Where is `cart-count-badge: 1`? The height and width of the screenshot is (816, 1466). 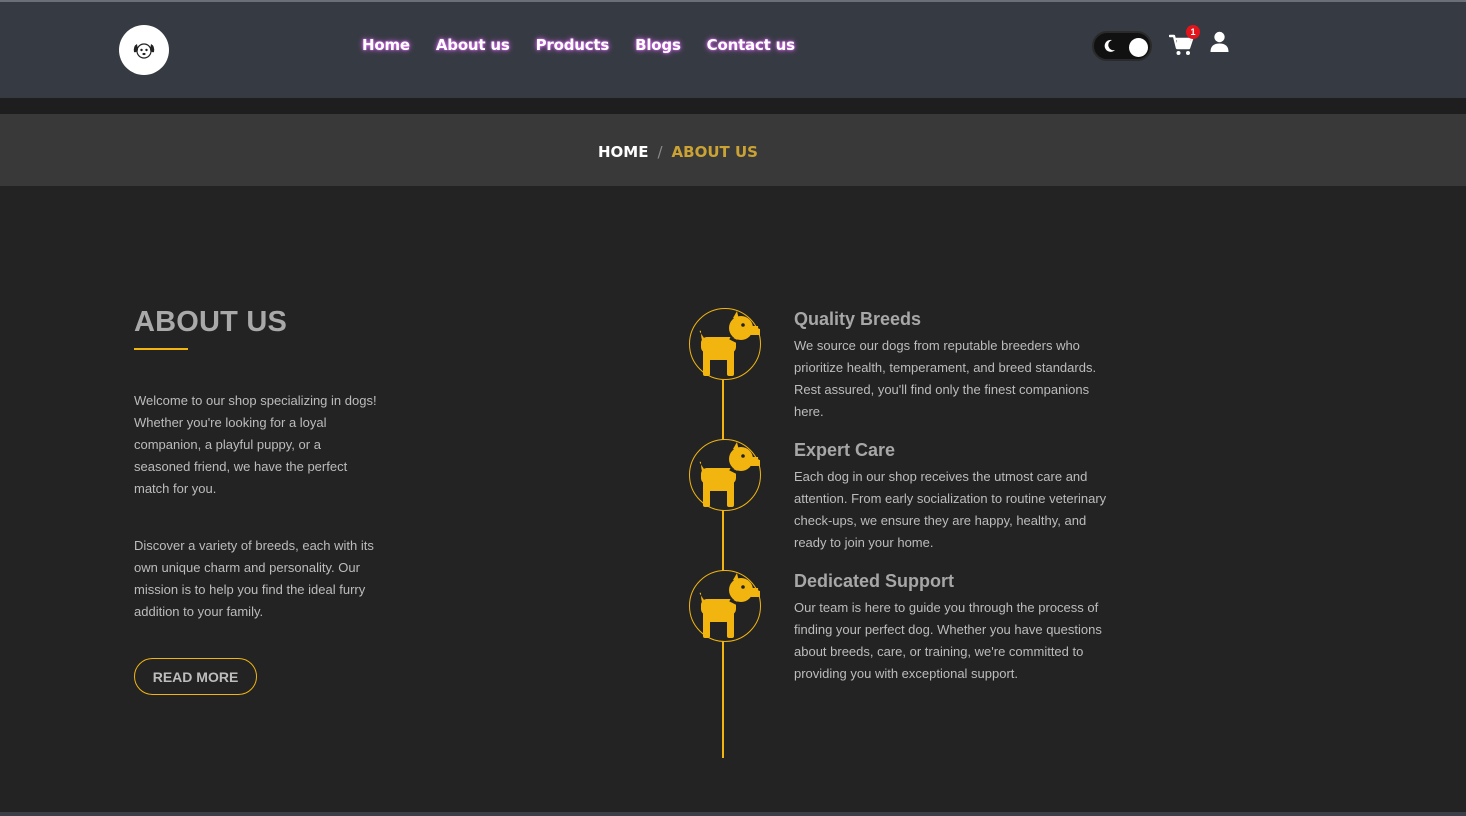 cart-count-badge: 1 is located at coordinates (1193, 32).